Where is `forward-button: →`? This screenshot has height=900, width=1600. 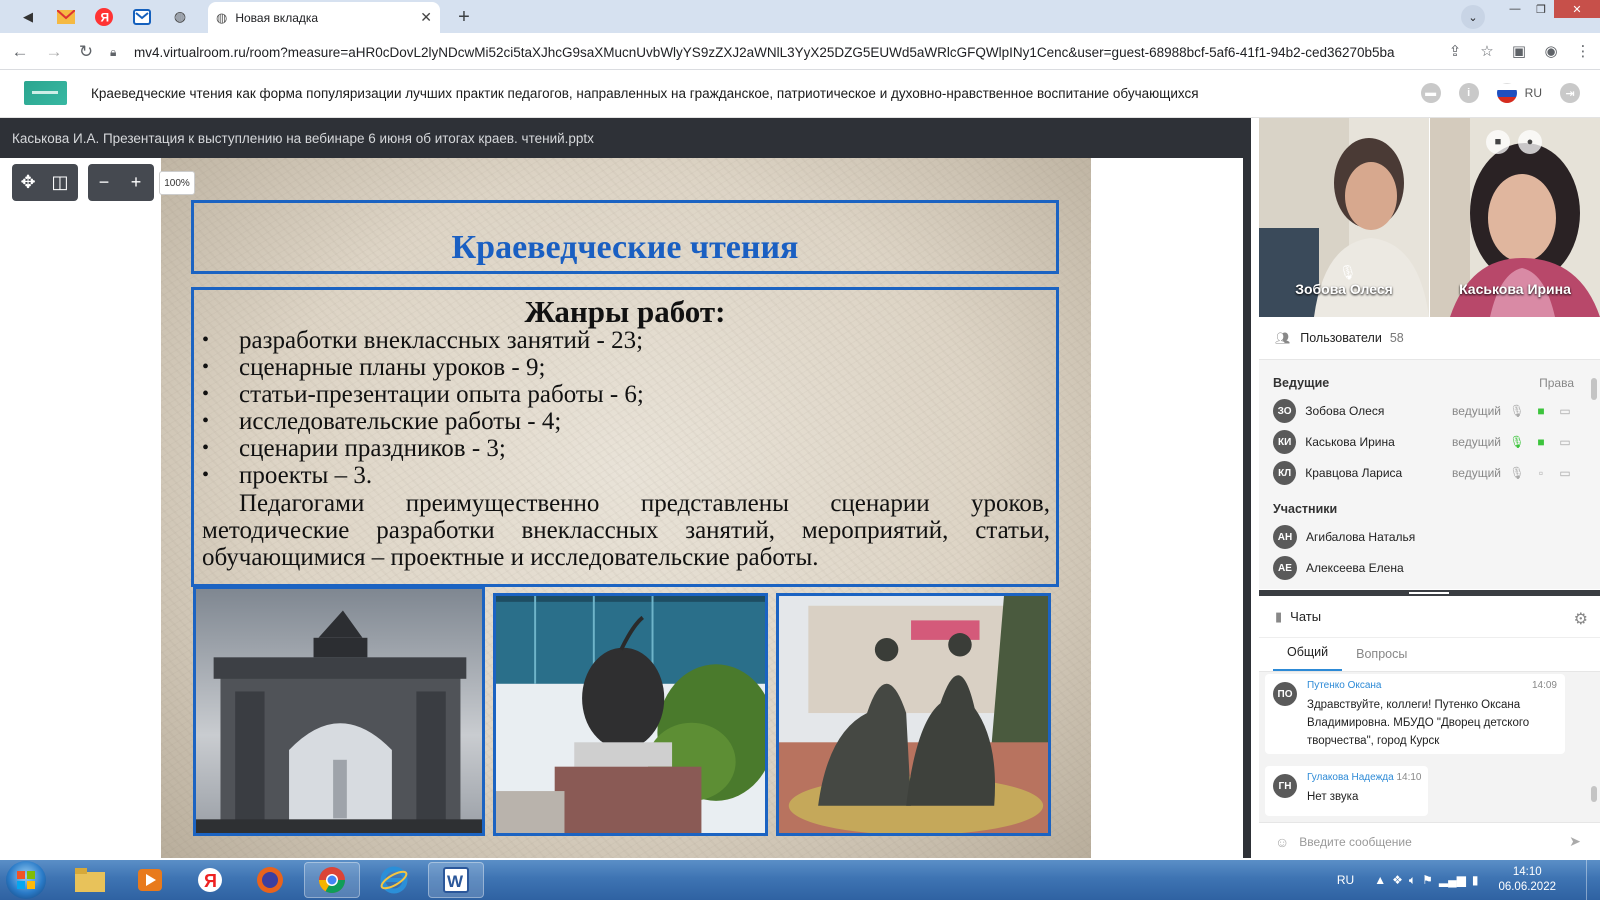
forward-button: → is located at coordinates (54, 52).